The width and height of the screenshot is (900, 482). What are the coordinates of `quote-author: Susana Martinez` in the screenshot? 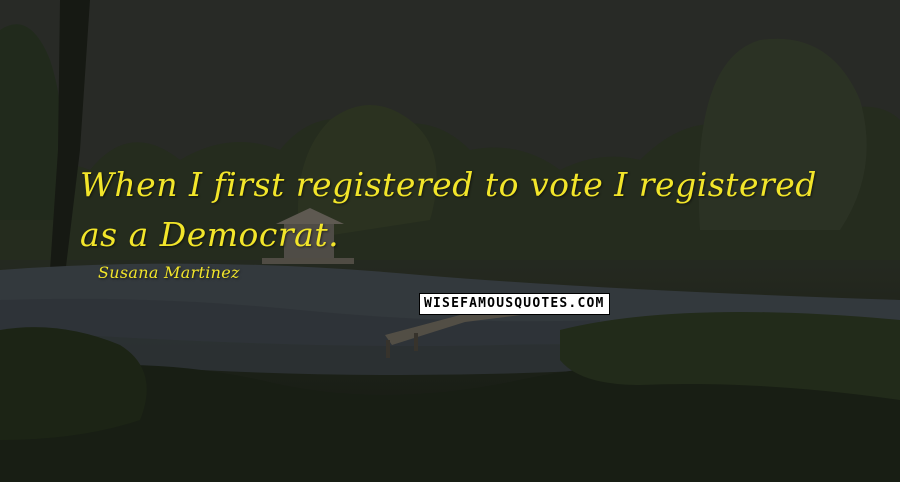 It's located at (169, 272).